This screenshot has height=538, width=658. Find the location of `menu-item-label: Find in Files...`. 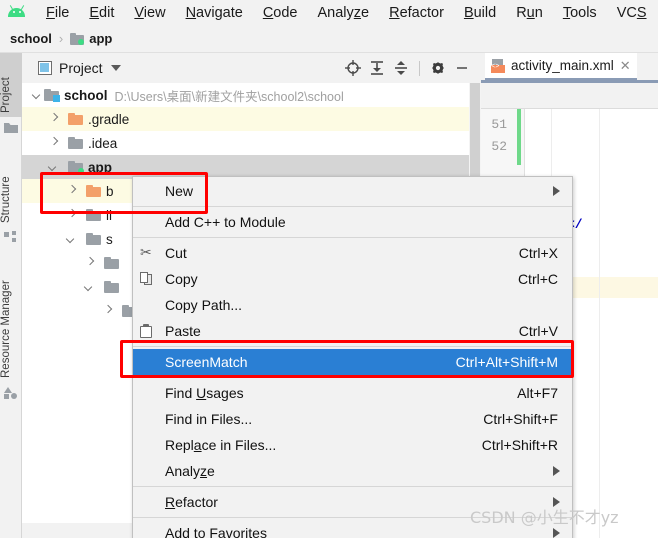

menu-item-label: Find in Files... is located at coordinates (209, 419).